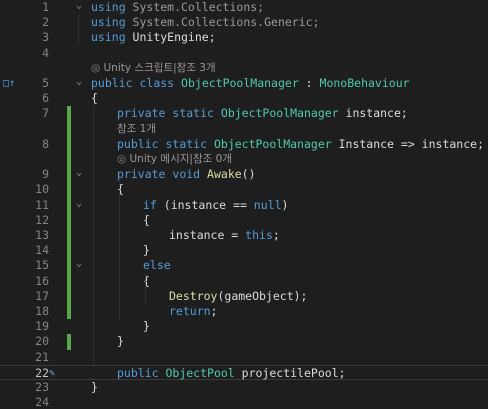 The width and height of the screenshot is (488, 409). Describe the element at coordinates (193, 311) in the screenshot. I see `code-text: return;` at that location.